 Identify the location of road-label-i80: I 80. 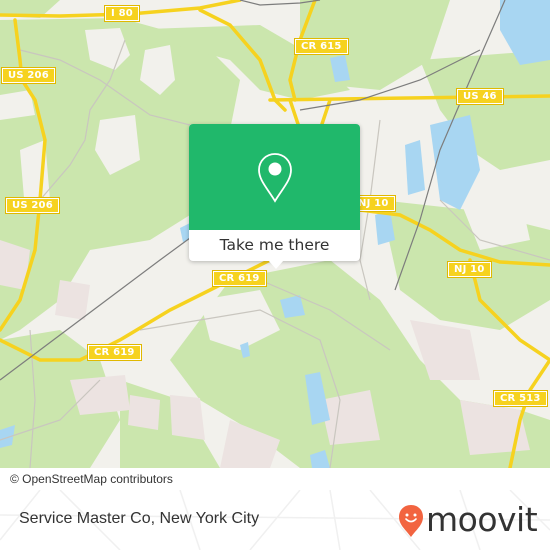
(122, 13).